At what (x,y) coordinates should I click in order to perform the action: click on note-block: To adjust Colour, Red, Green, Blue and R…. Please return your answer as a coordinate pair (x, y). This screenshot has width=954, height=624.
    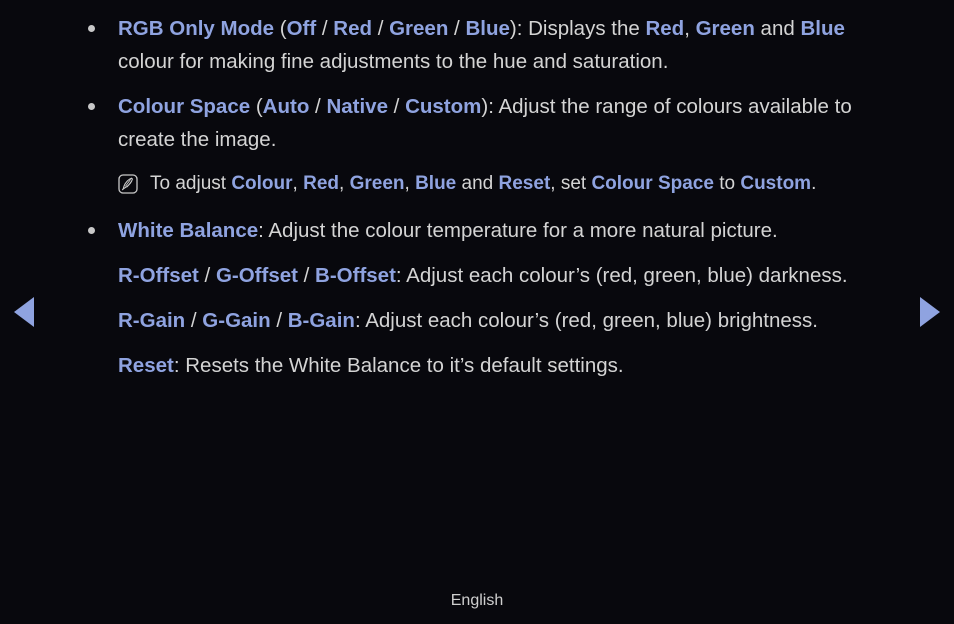
    Looking at the image, I should click on (477, 184).